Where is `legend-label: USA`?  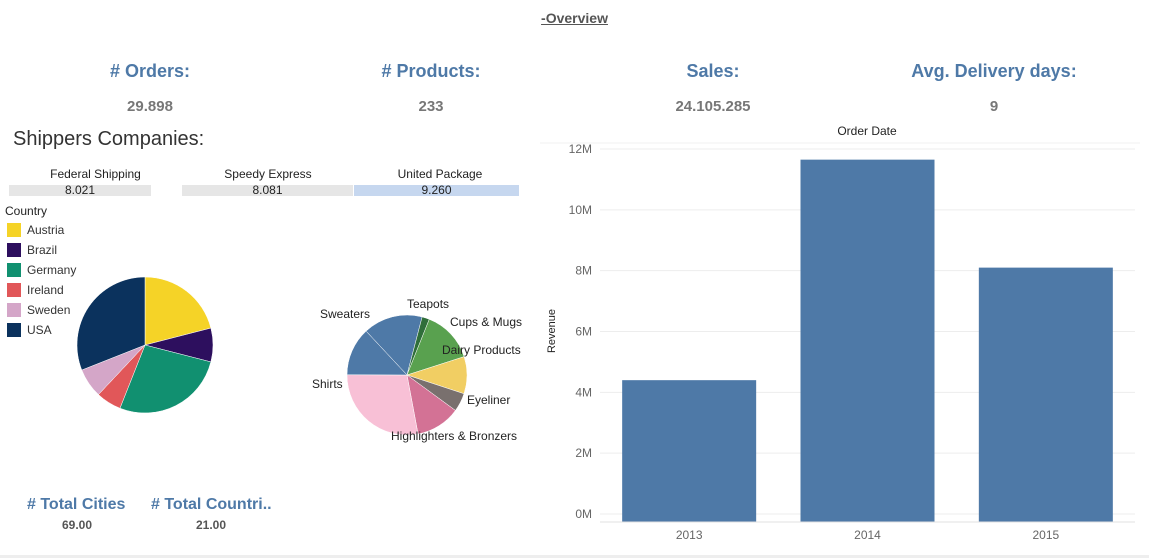
legend-label: USA is located at coordinates (39, 330).